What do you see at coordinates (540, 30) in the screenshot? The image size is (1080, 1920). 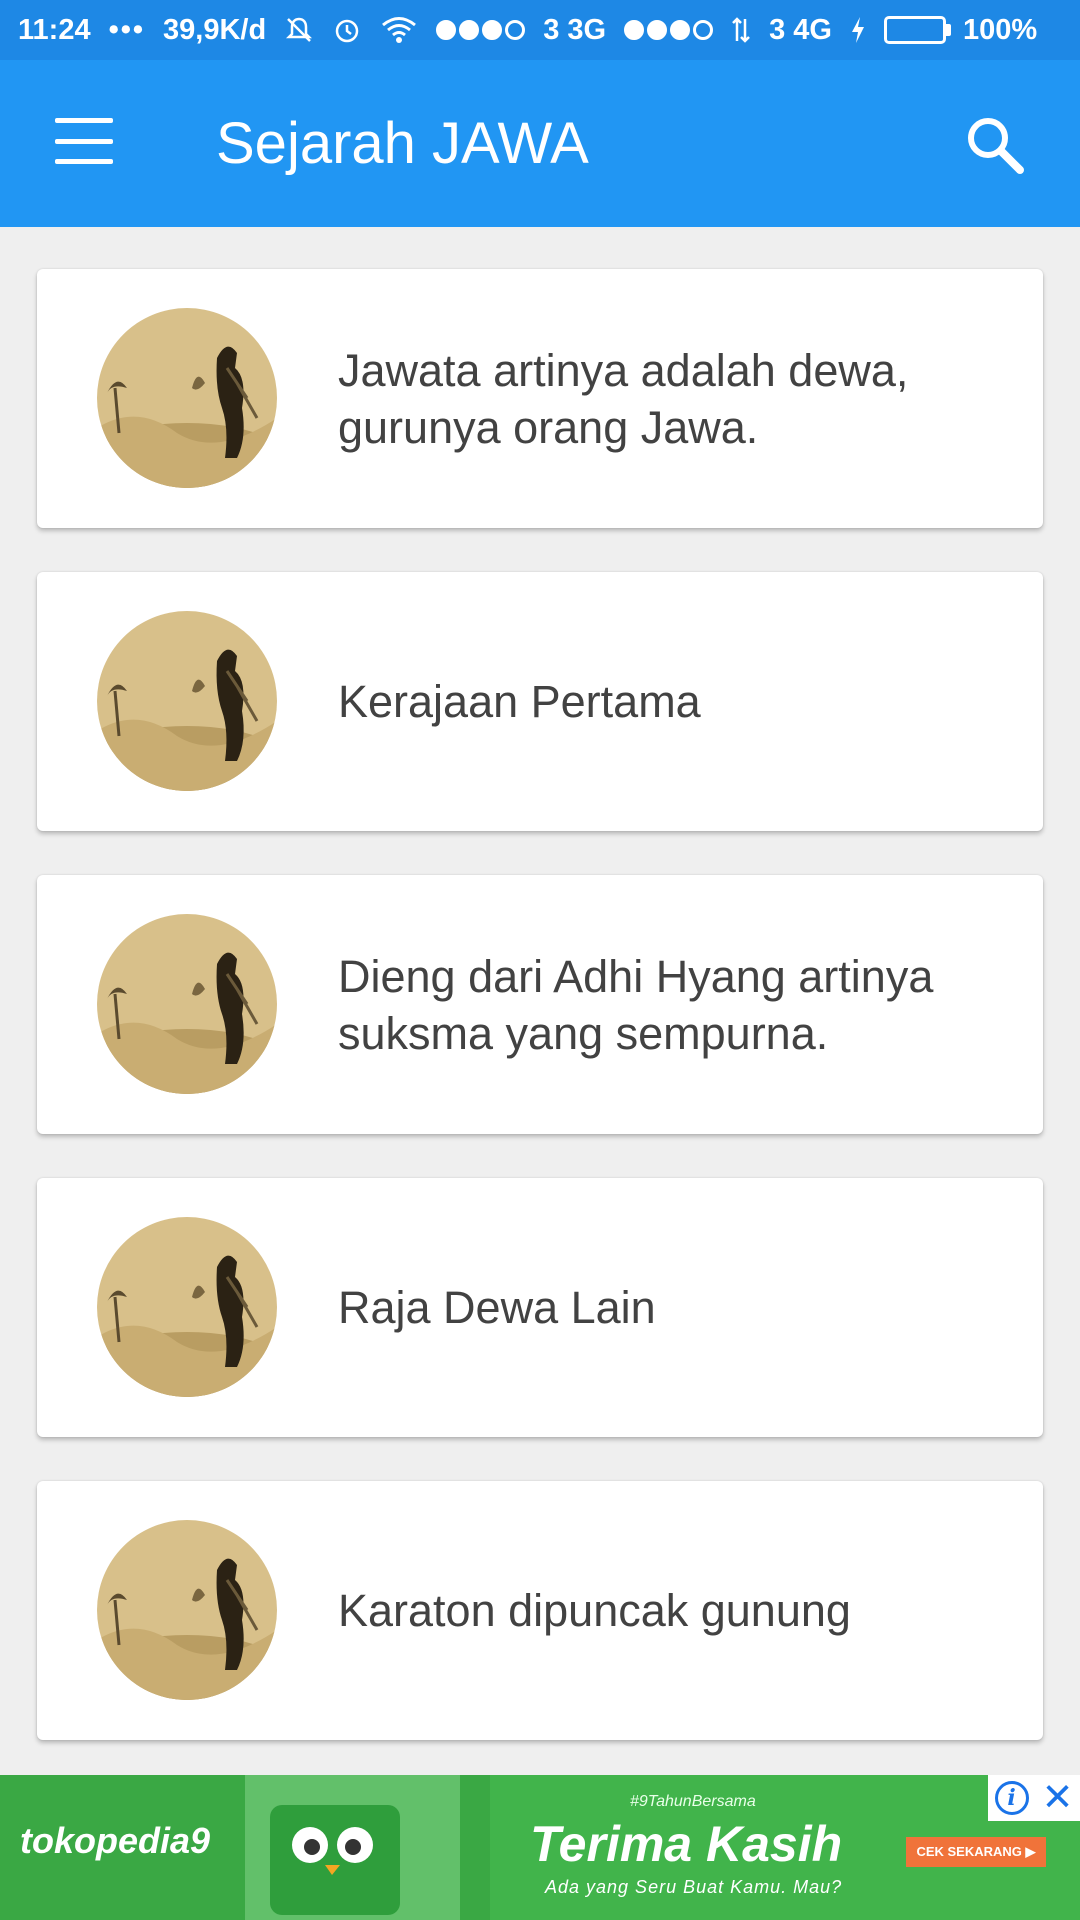 I see `status-bar: 11:24 ••• 39,9K/d 3 3G 3 4G 100%` at bounding box center [540, 30].